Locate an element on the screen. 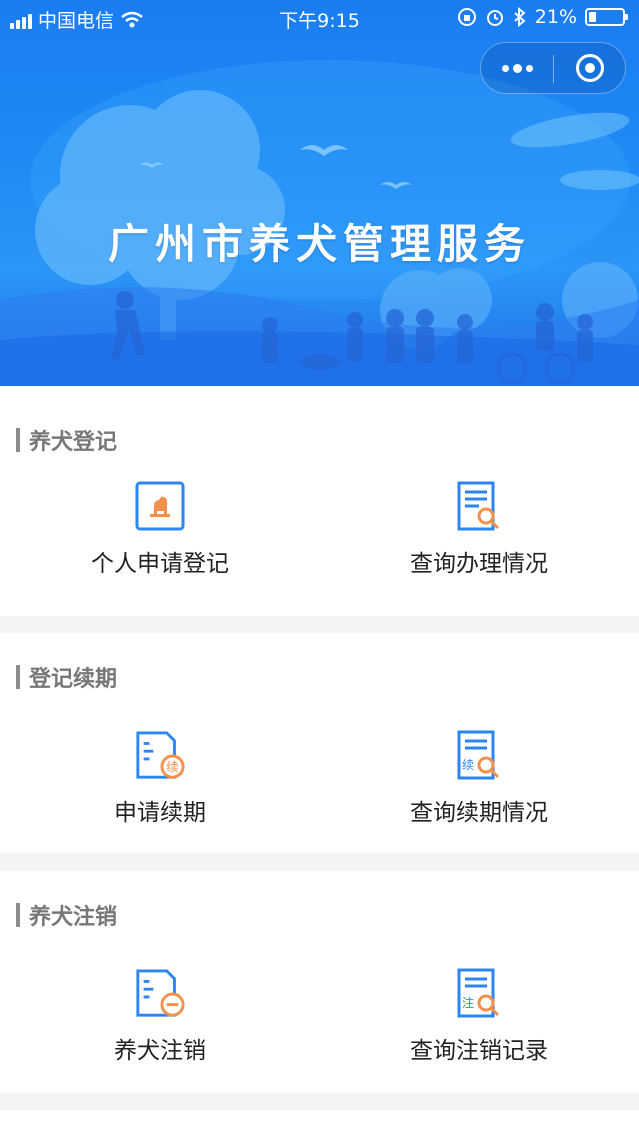  section-title: 养犬登记 is located at coordinates (66, 441).